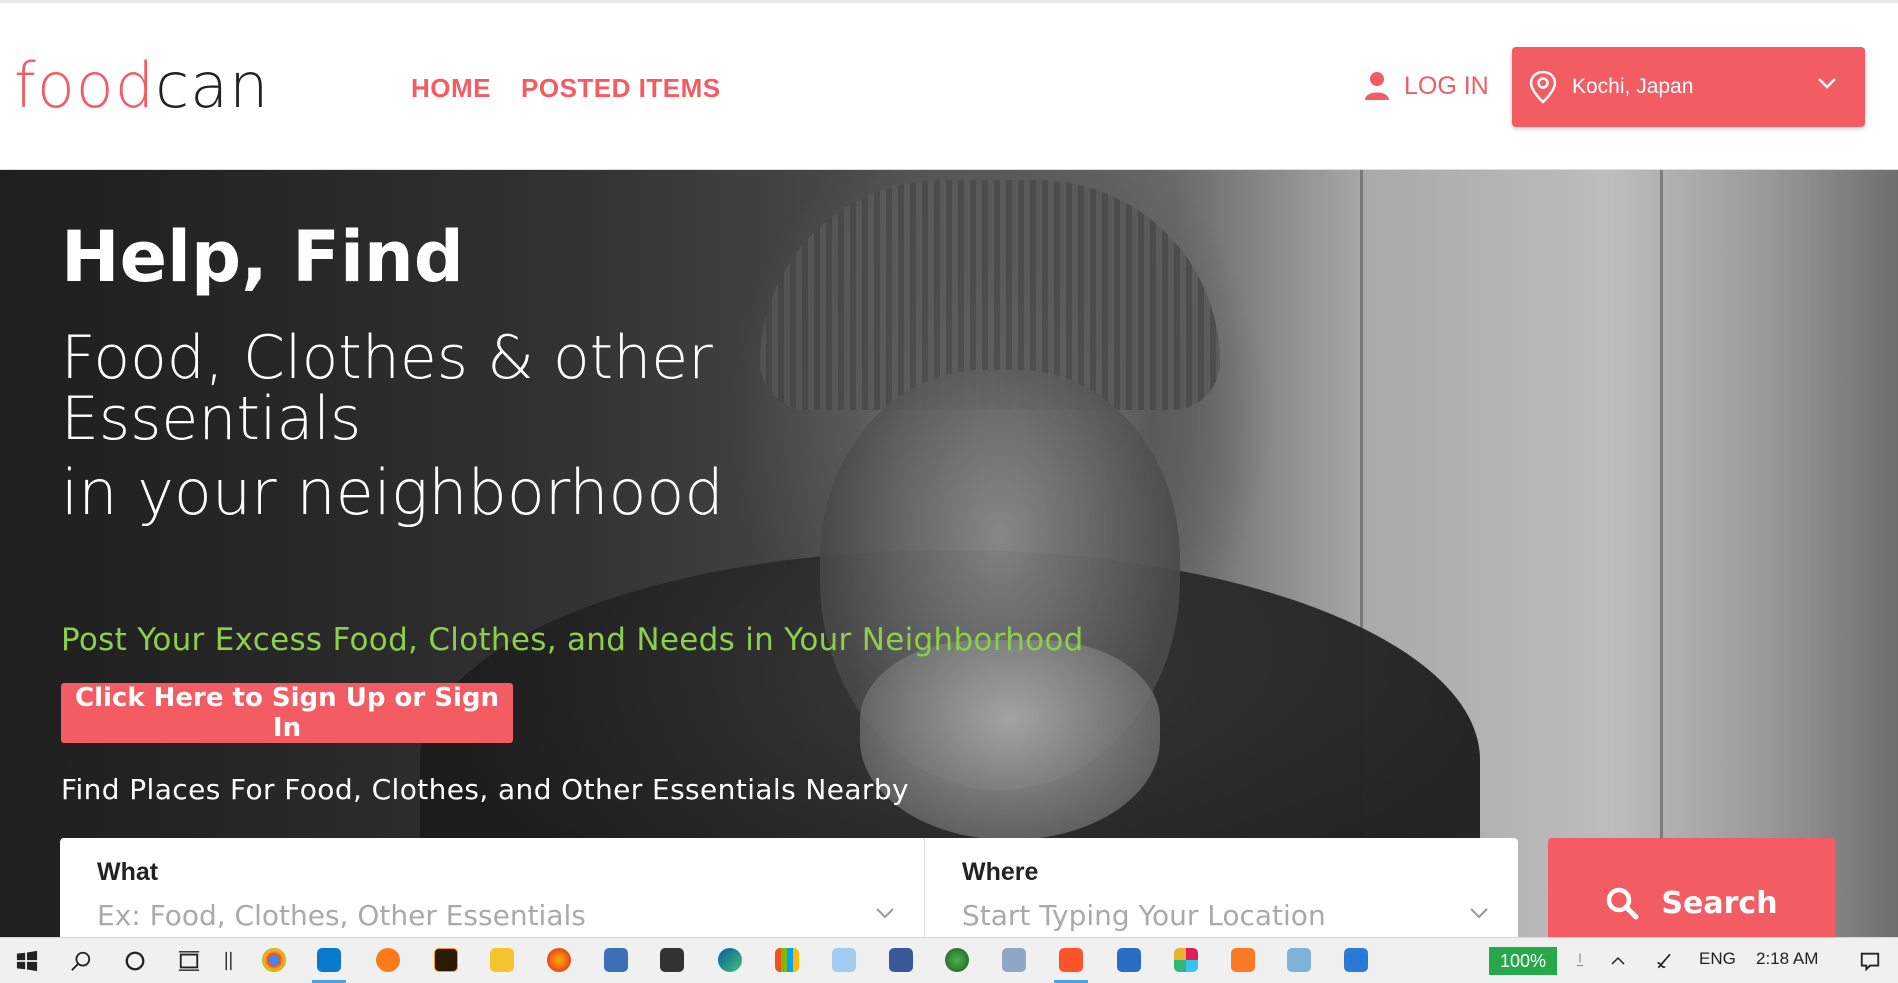 Image resolution: width=1898 pixels, height=983 pixels. Describe the element at coordinates (1543, 87) in the screenshot. I see `map-pin-icon` at that location.